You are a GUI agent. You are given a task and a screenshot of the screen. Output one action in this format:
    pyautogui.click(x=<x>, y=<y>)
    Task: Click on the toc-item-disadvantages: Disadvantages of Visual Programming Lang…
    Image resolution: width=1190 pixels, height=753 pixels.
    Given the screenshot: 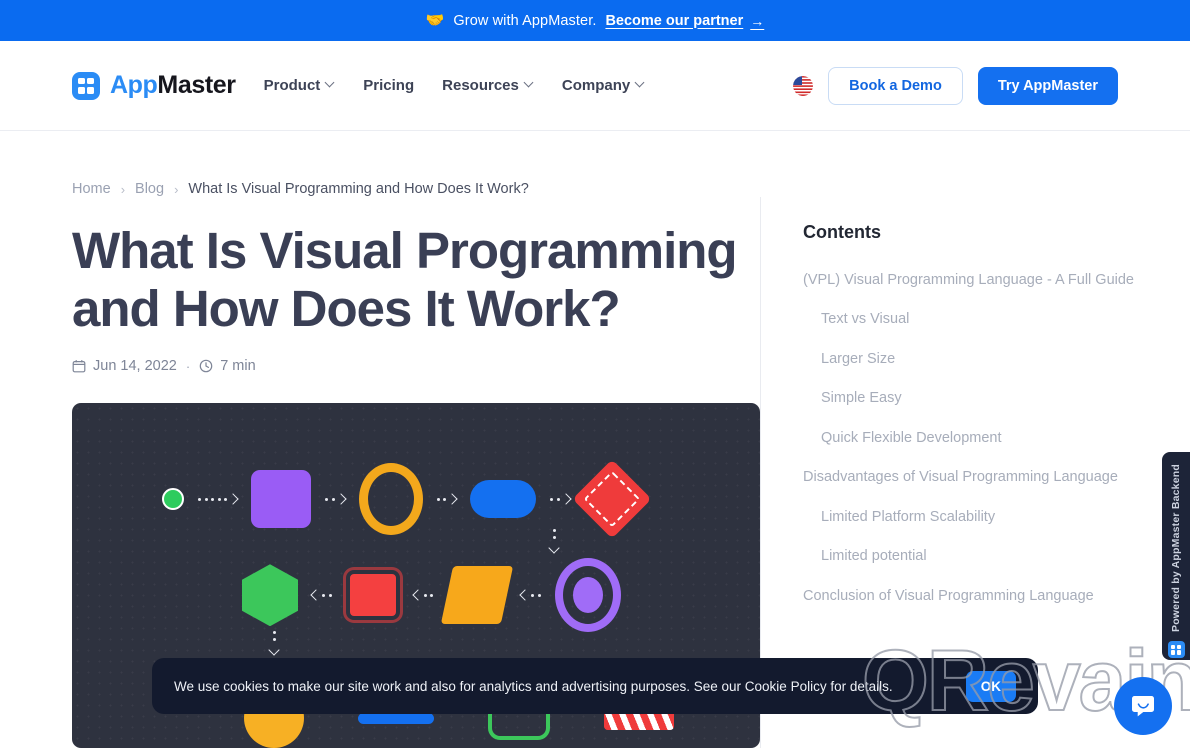 What is the action you would take?
    pyautogui.click(x=974, y=477)
    